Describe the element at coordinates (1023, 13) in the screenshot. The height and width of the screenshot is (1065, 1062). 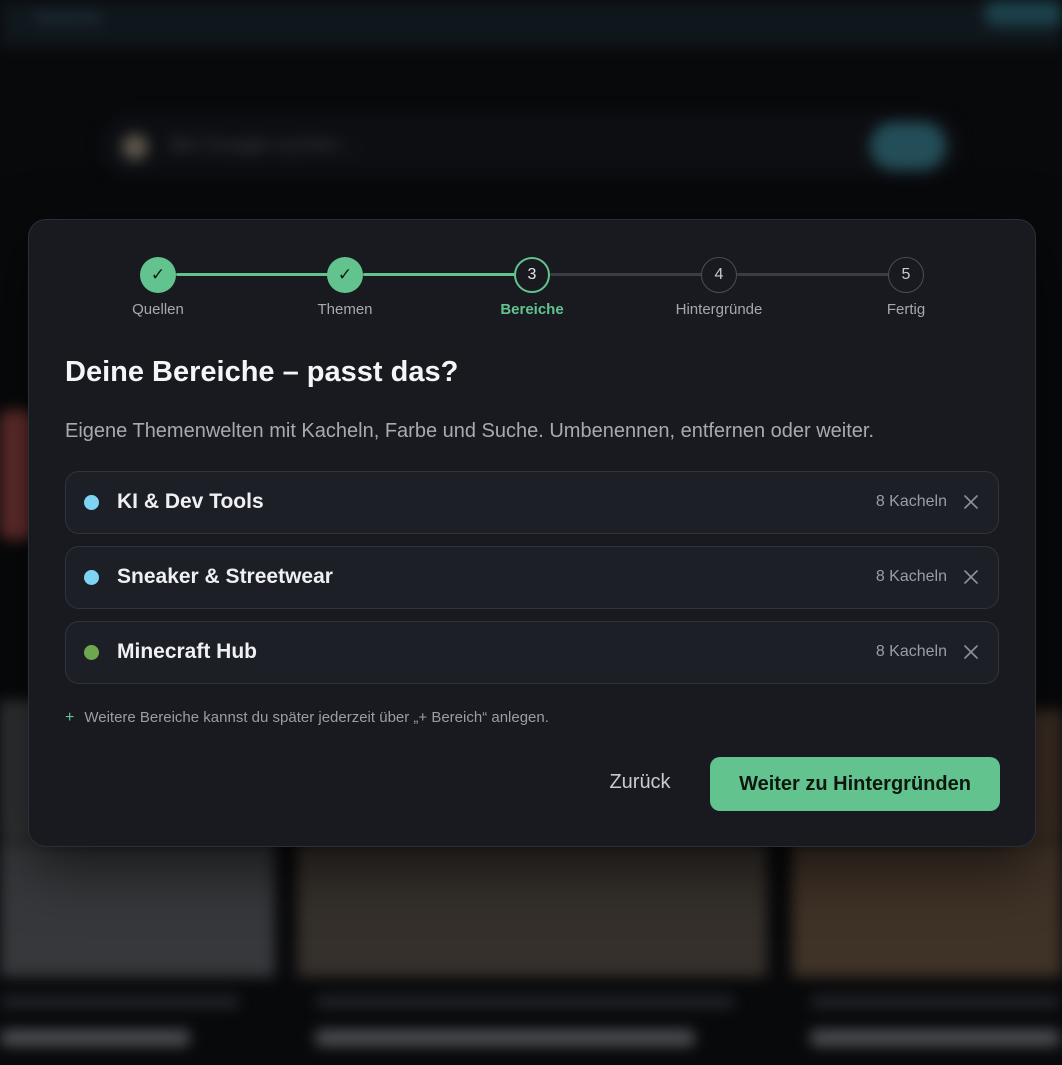
I see `background-topbar-button` at that location.